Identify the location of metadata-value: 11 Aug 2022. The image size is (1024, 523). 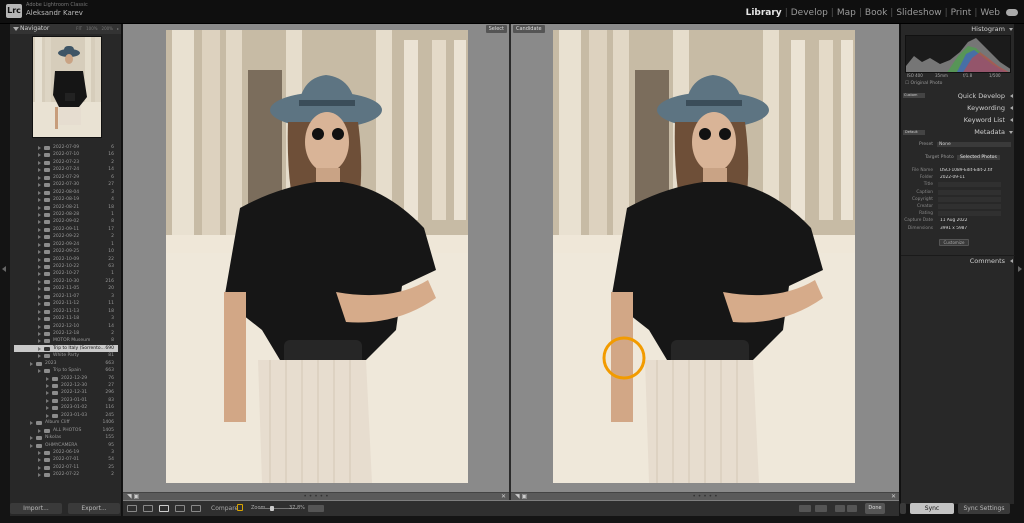
(969, 220).